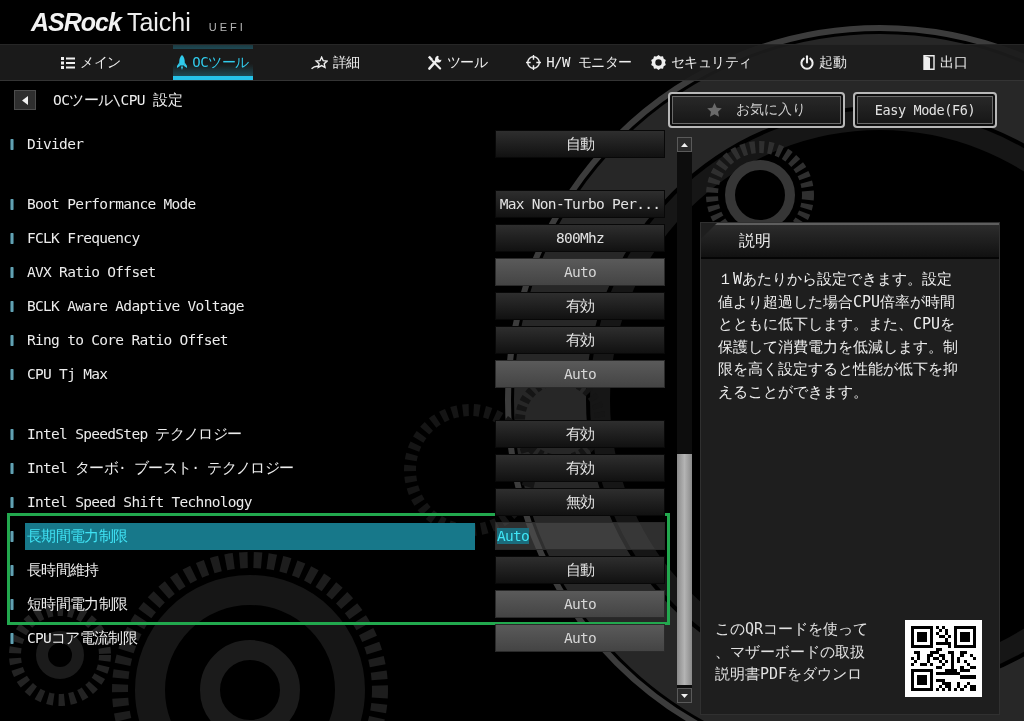 The image size is (1024, 721). I want to click on setting-label: Intel Speed Shift Technology, so click(250, 502).